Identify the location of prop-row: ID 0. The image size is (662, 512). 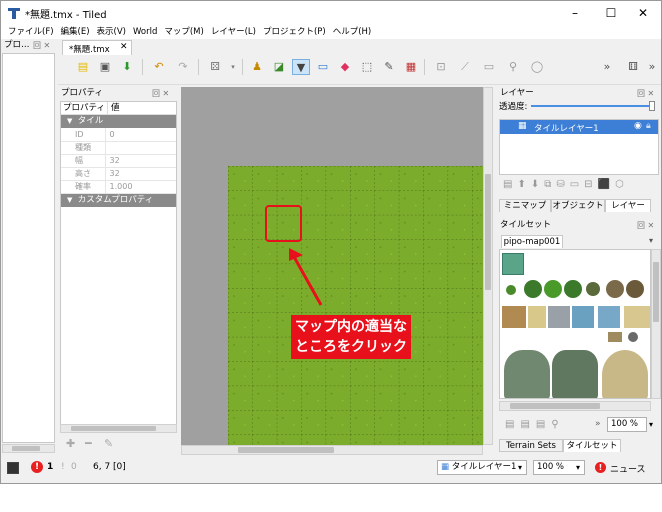
(118, 135).